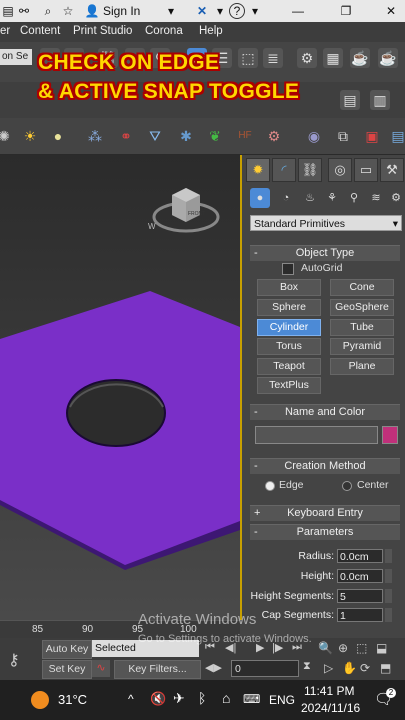 This screenshot has width=405, height=720. I want to click on sign-in-label: Sign In, so click(121, 11).